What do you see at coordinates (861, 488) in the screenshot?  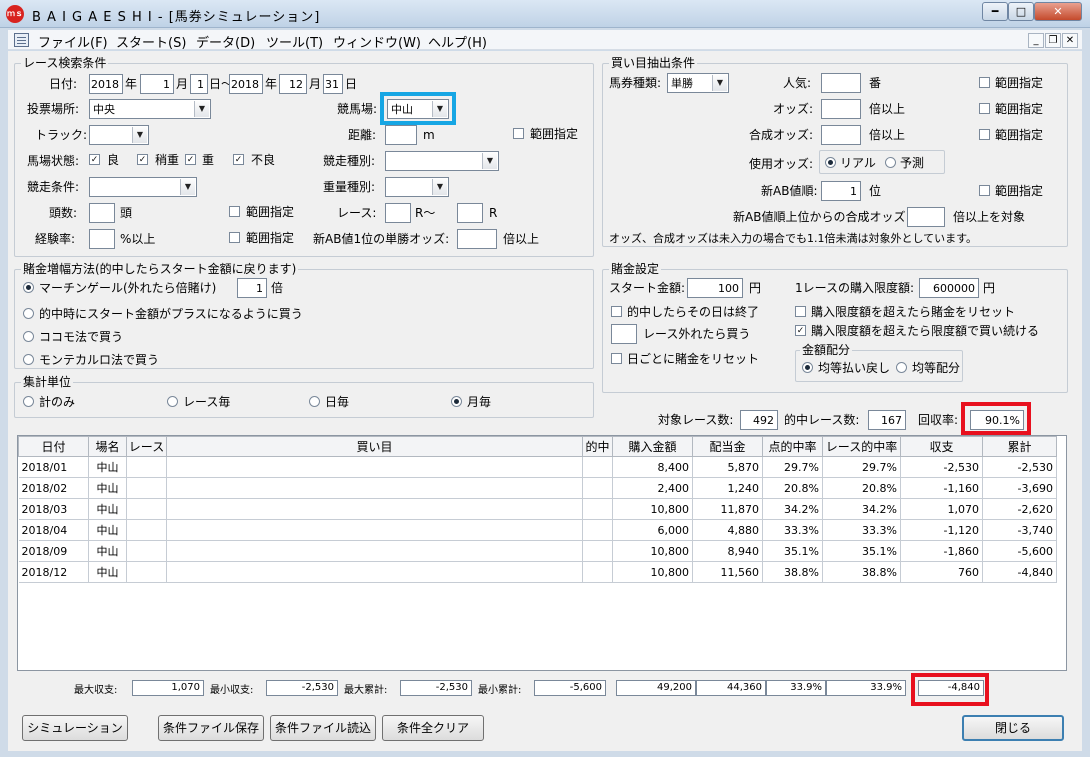 I see `cell-race-hit-rate: 20.8%` at bounding box center [861, 488].